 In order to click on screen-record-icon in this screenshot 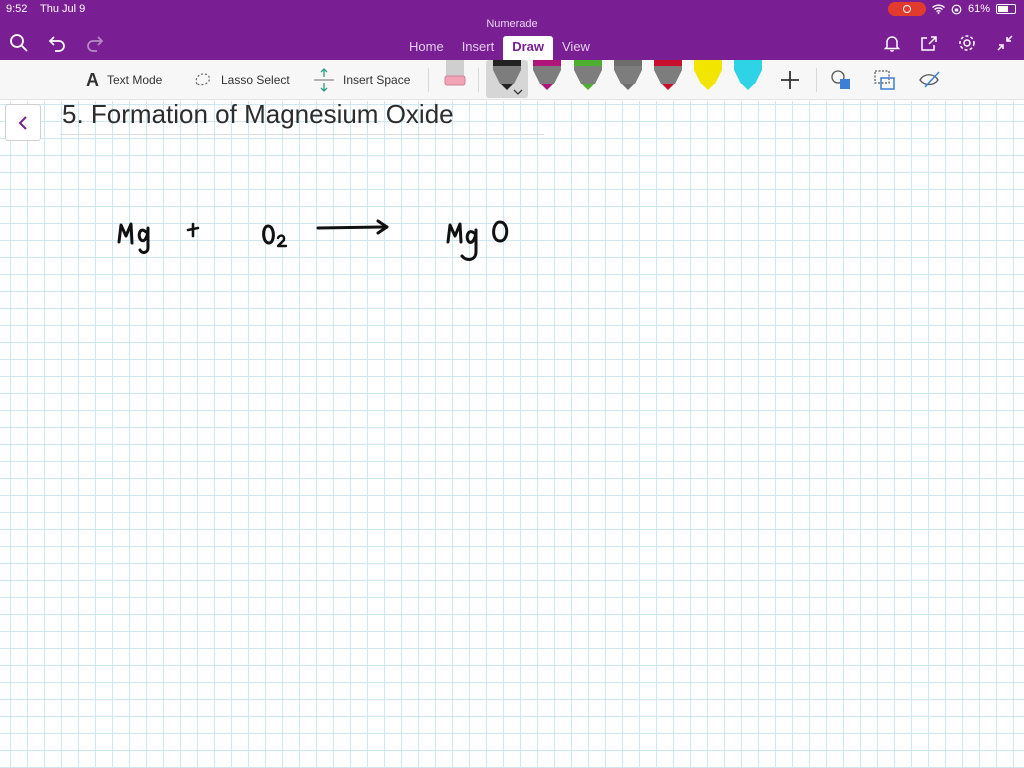, I will do `click(906, 9)`.